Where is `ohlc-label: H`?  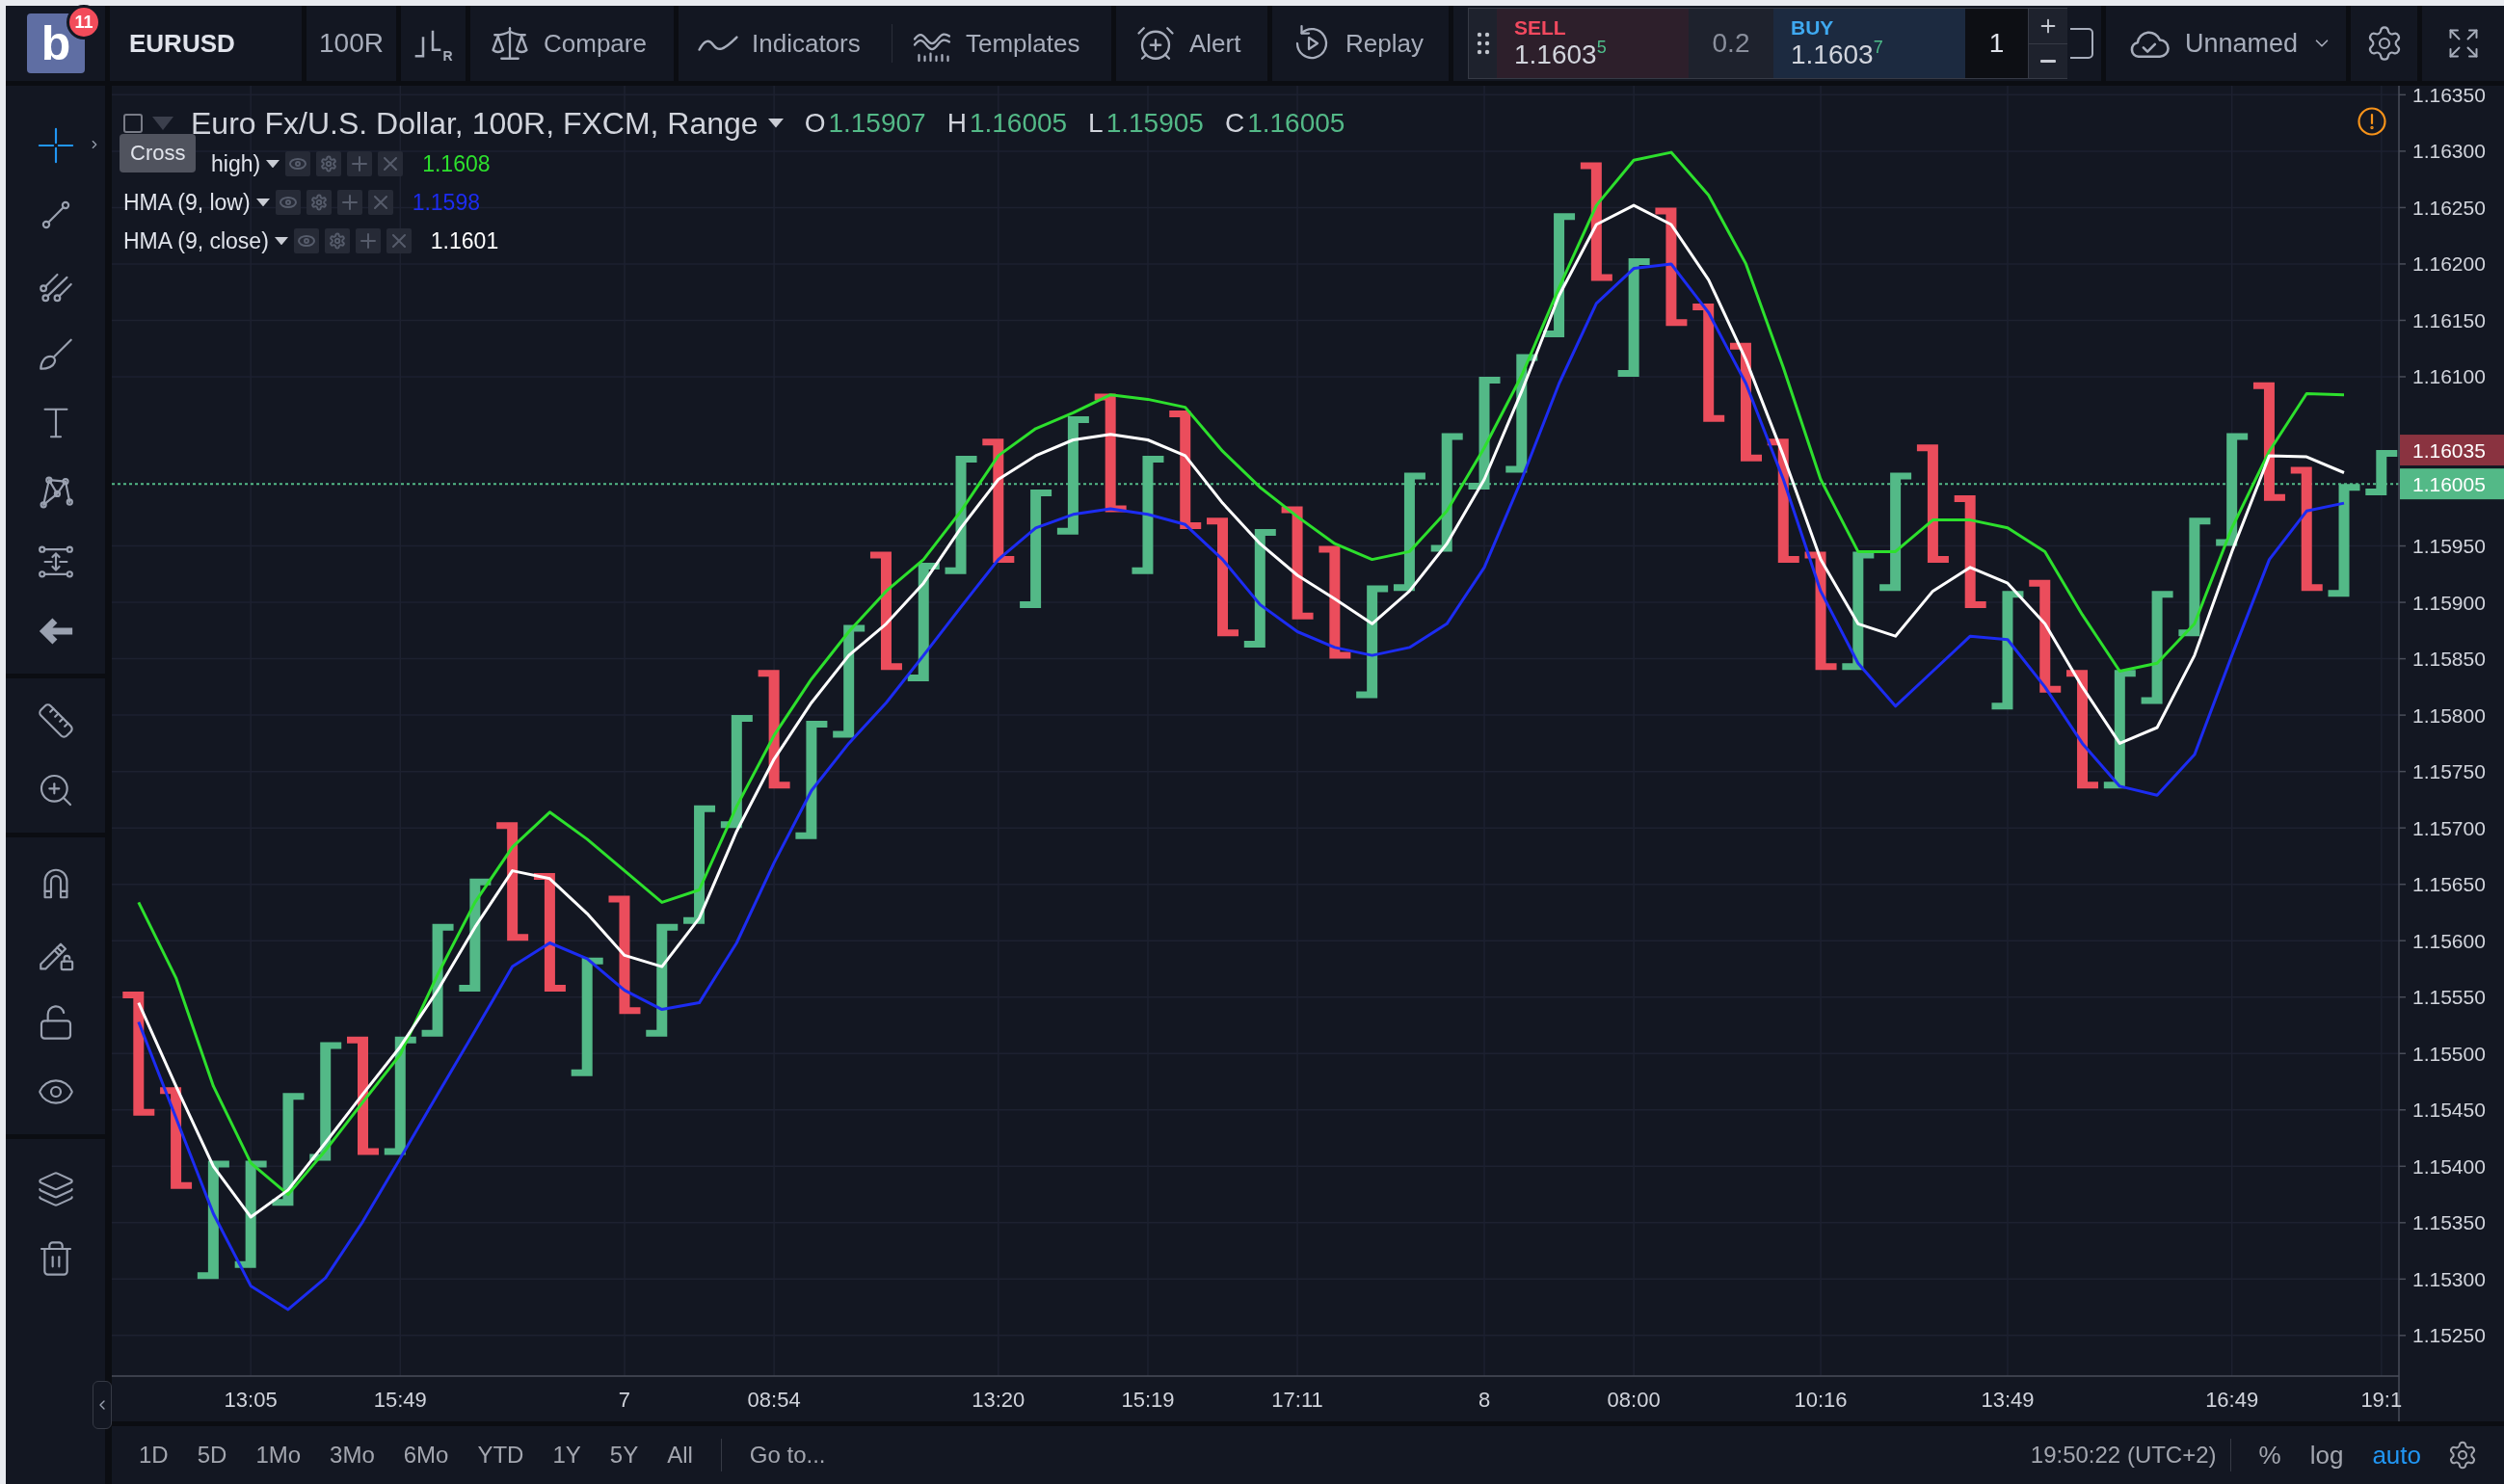 ohlc-label: H is located at coordinates (956, 123).